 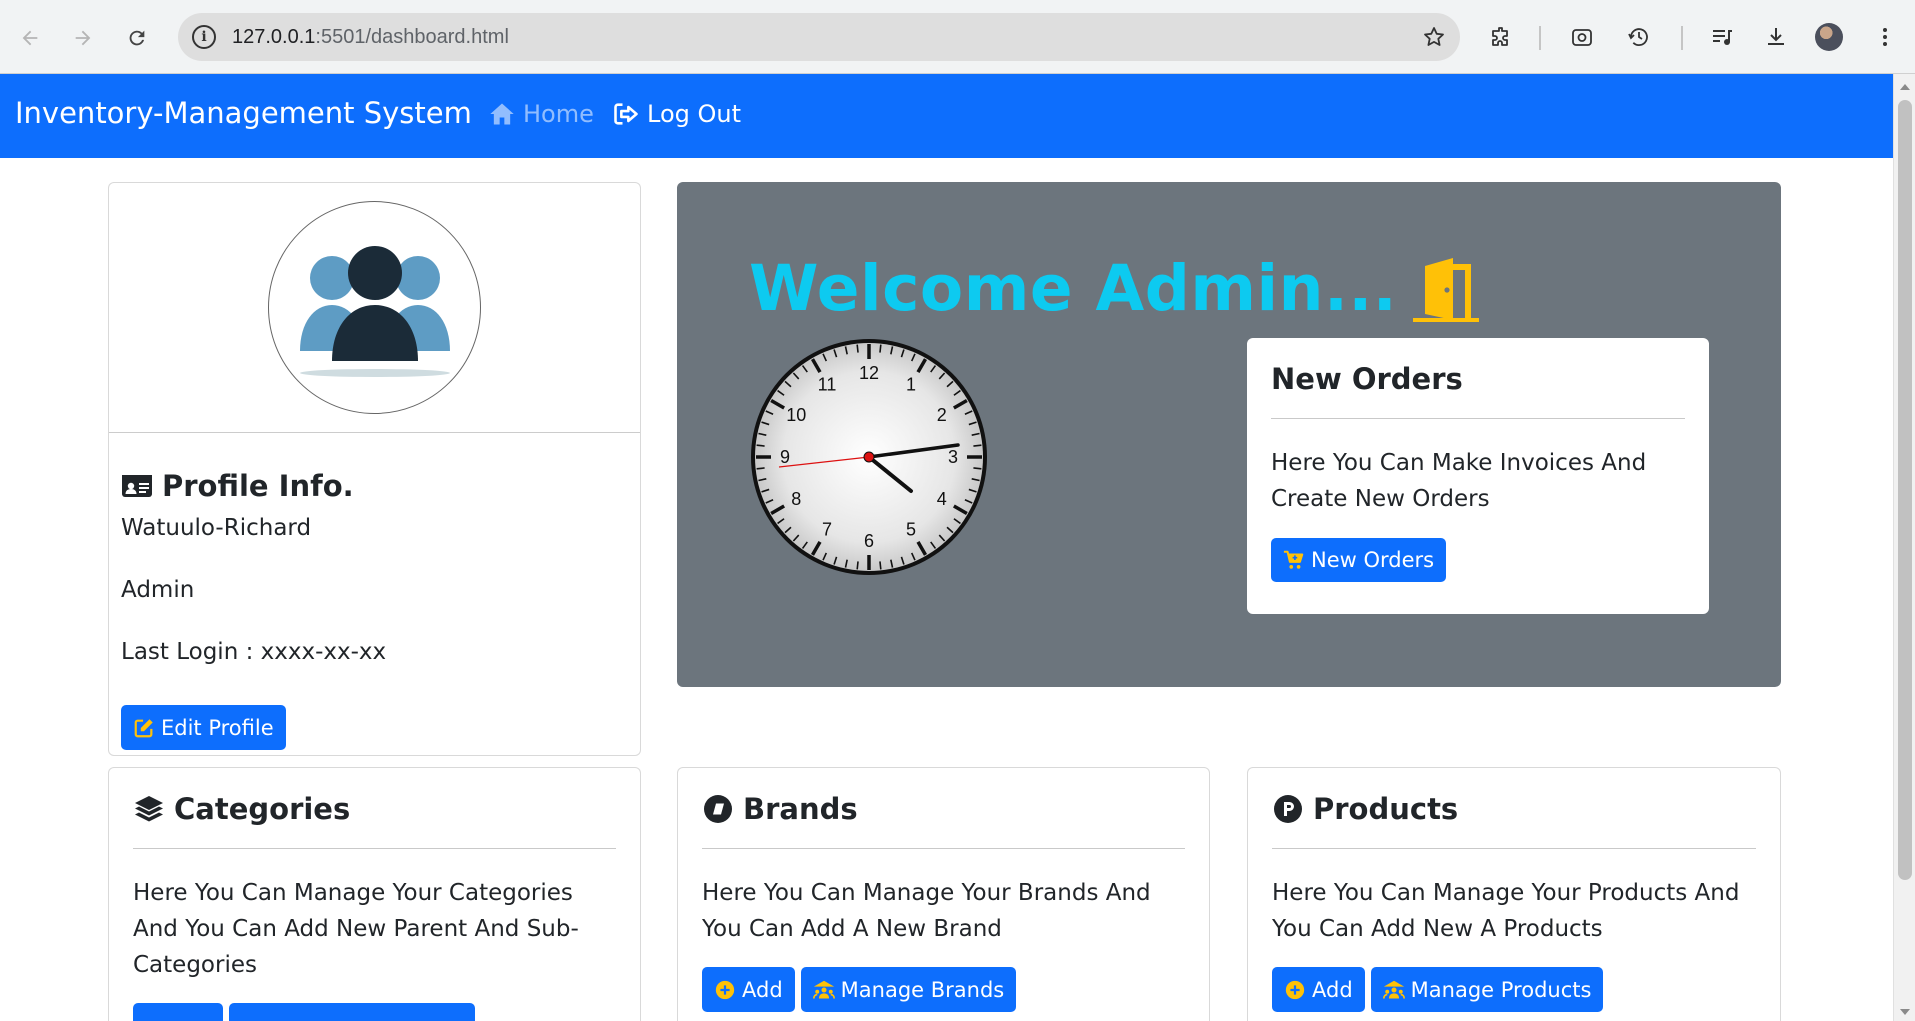 I want to click on clock-numeral: 3, so click(x=953, y=457).